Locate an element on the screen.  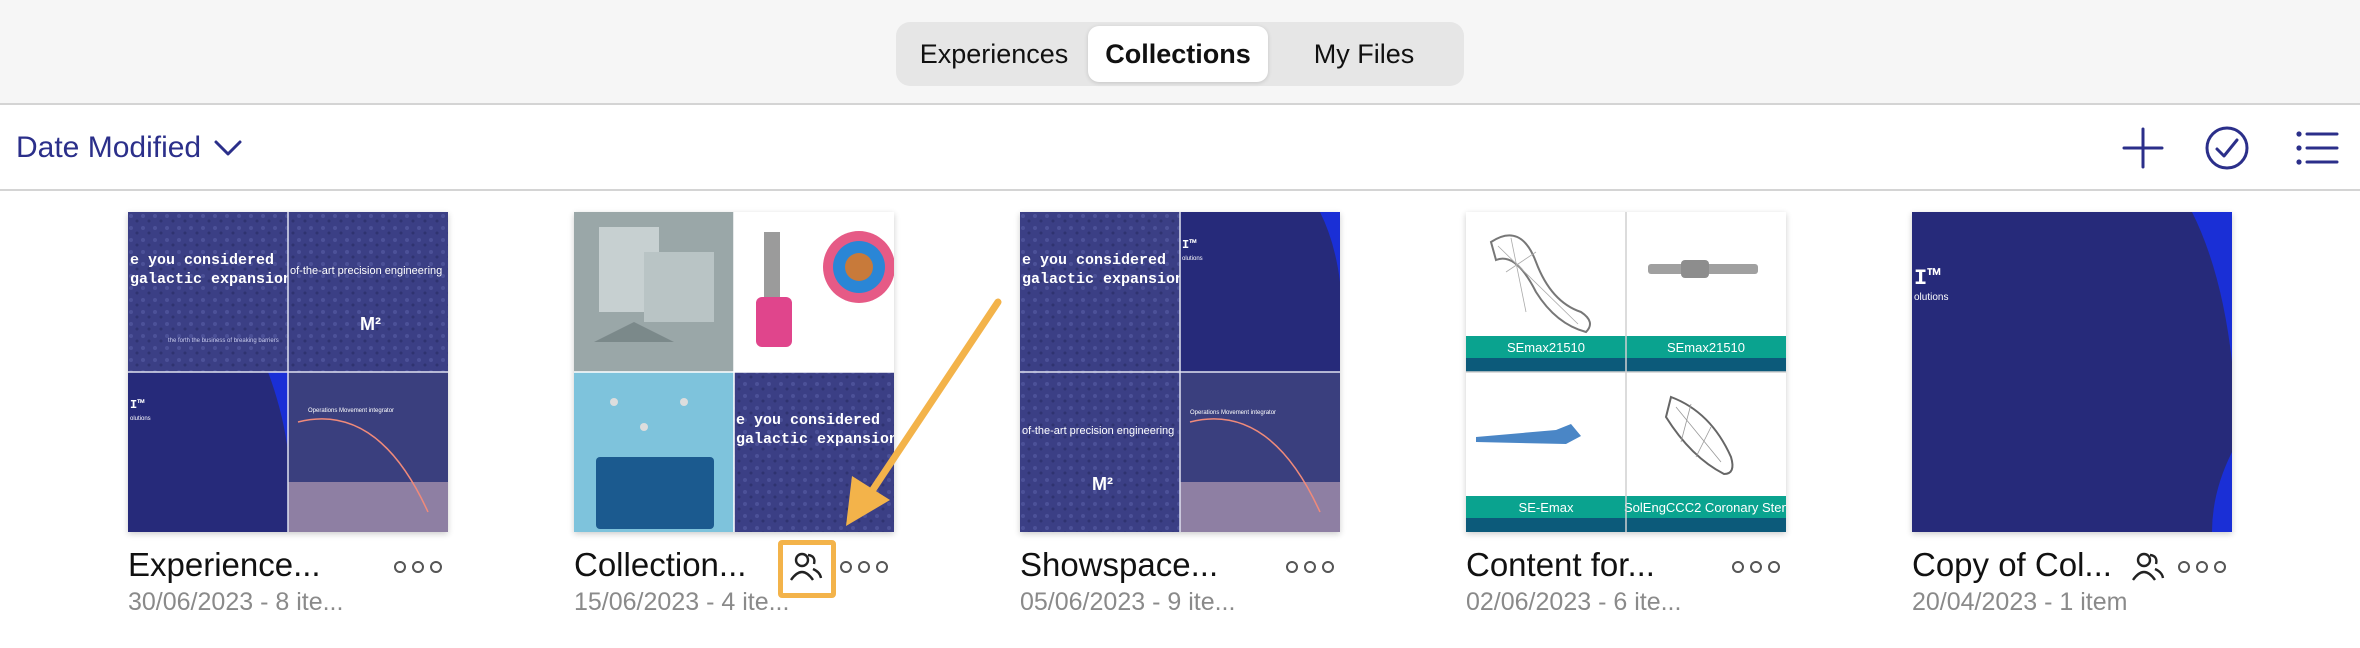
annotation-highlight-box is located at coordinates (807, 569).